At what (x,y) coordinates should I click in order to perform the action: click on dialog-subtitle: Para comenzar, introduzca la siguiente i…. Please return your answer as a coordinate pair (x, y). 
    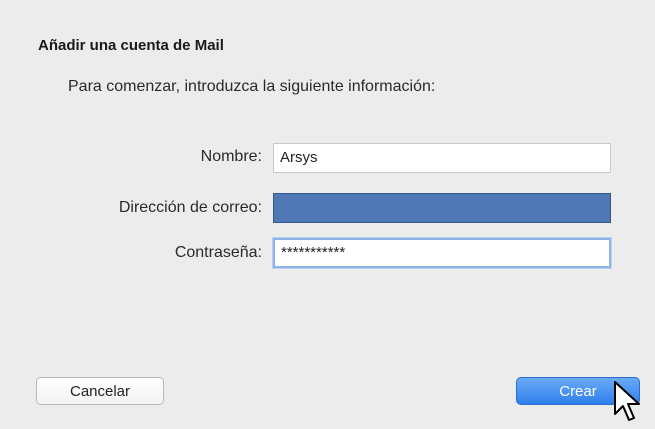
    Looking at the image, I should click on (252, 86).